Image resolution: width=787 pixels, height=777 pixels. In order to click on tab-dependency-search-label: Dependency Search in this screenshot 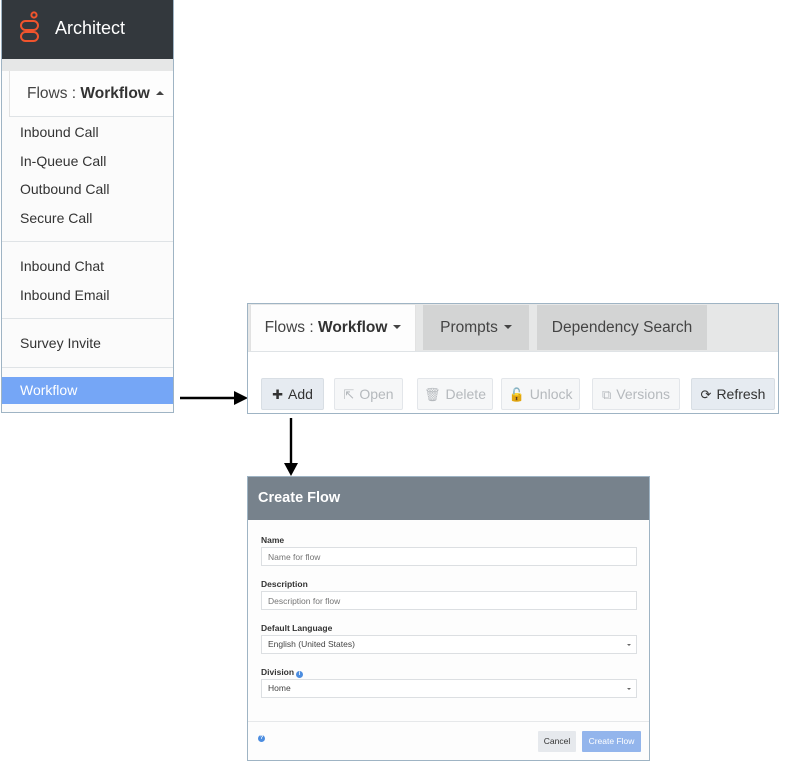, I will do `click(622, 327)`.